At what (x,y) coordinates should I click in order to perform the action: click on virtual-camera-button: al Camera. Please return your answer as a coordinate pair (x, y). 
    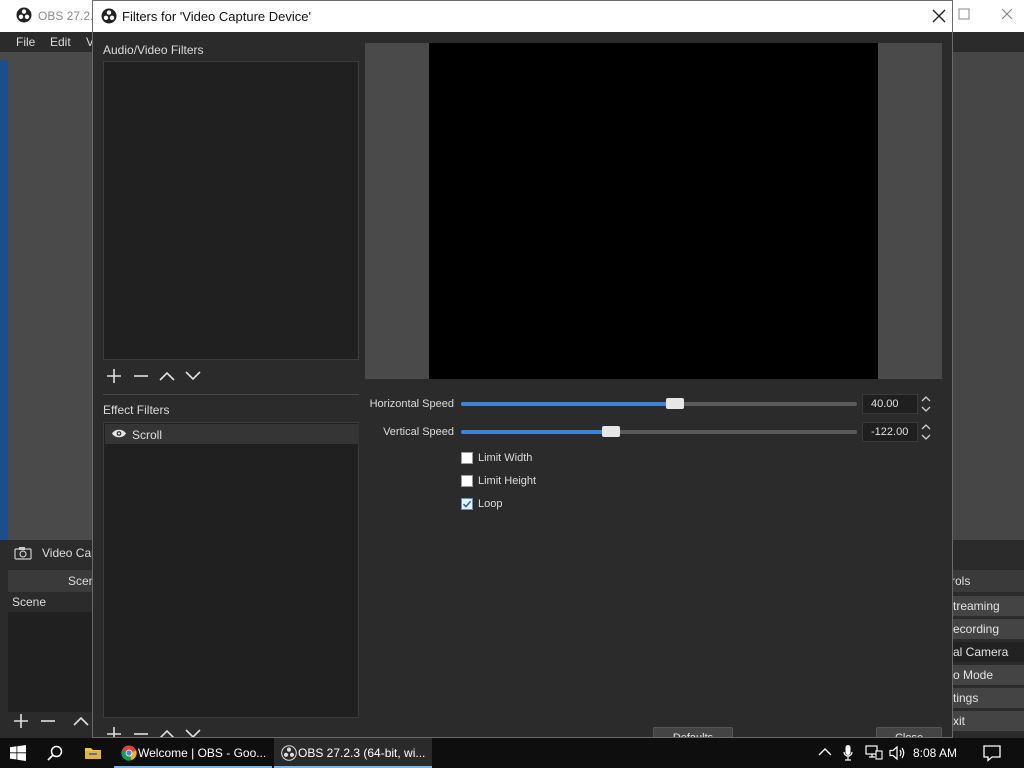
    Looking at the image, I should click on (986, 652).